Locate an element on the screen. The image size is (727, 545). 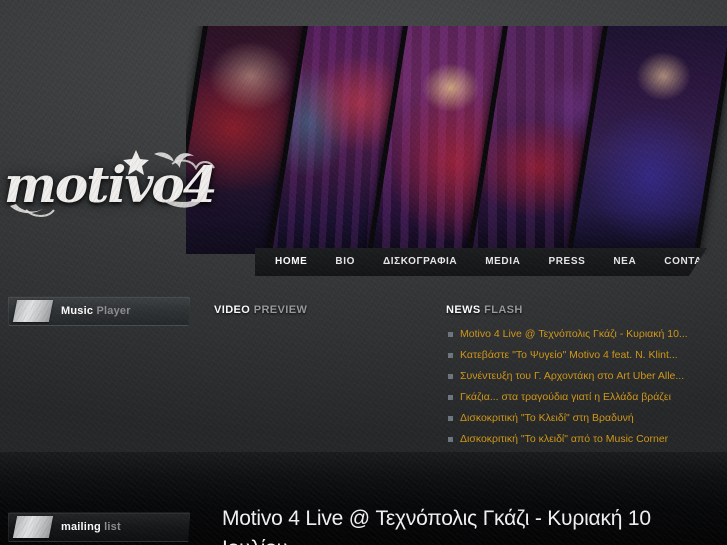
news-item: Δισκοκριτική "Το Κλειδί" στη Βραδυνή is located at coordinates (577, 418).